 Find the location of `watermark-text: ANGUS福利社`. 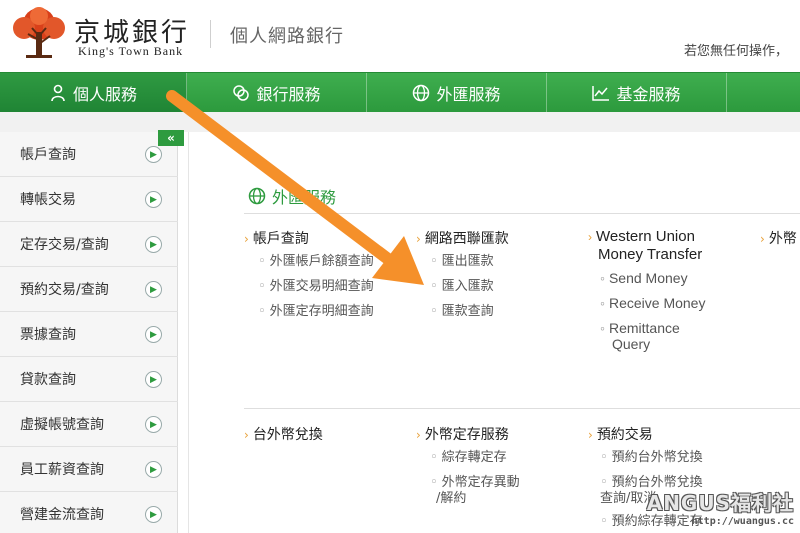

watermark-text: ANGUS福利社 is located at coordinates (720, 503).